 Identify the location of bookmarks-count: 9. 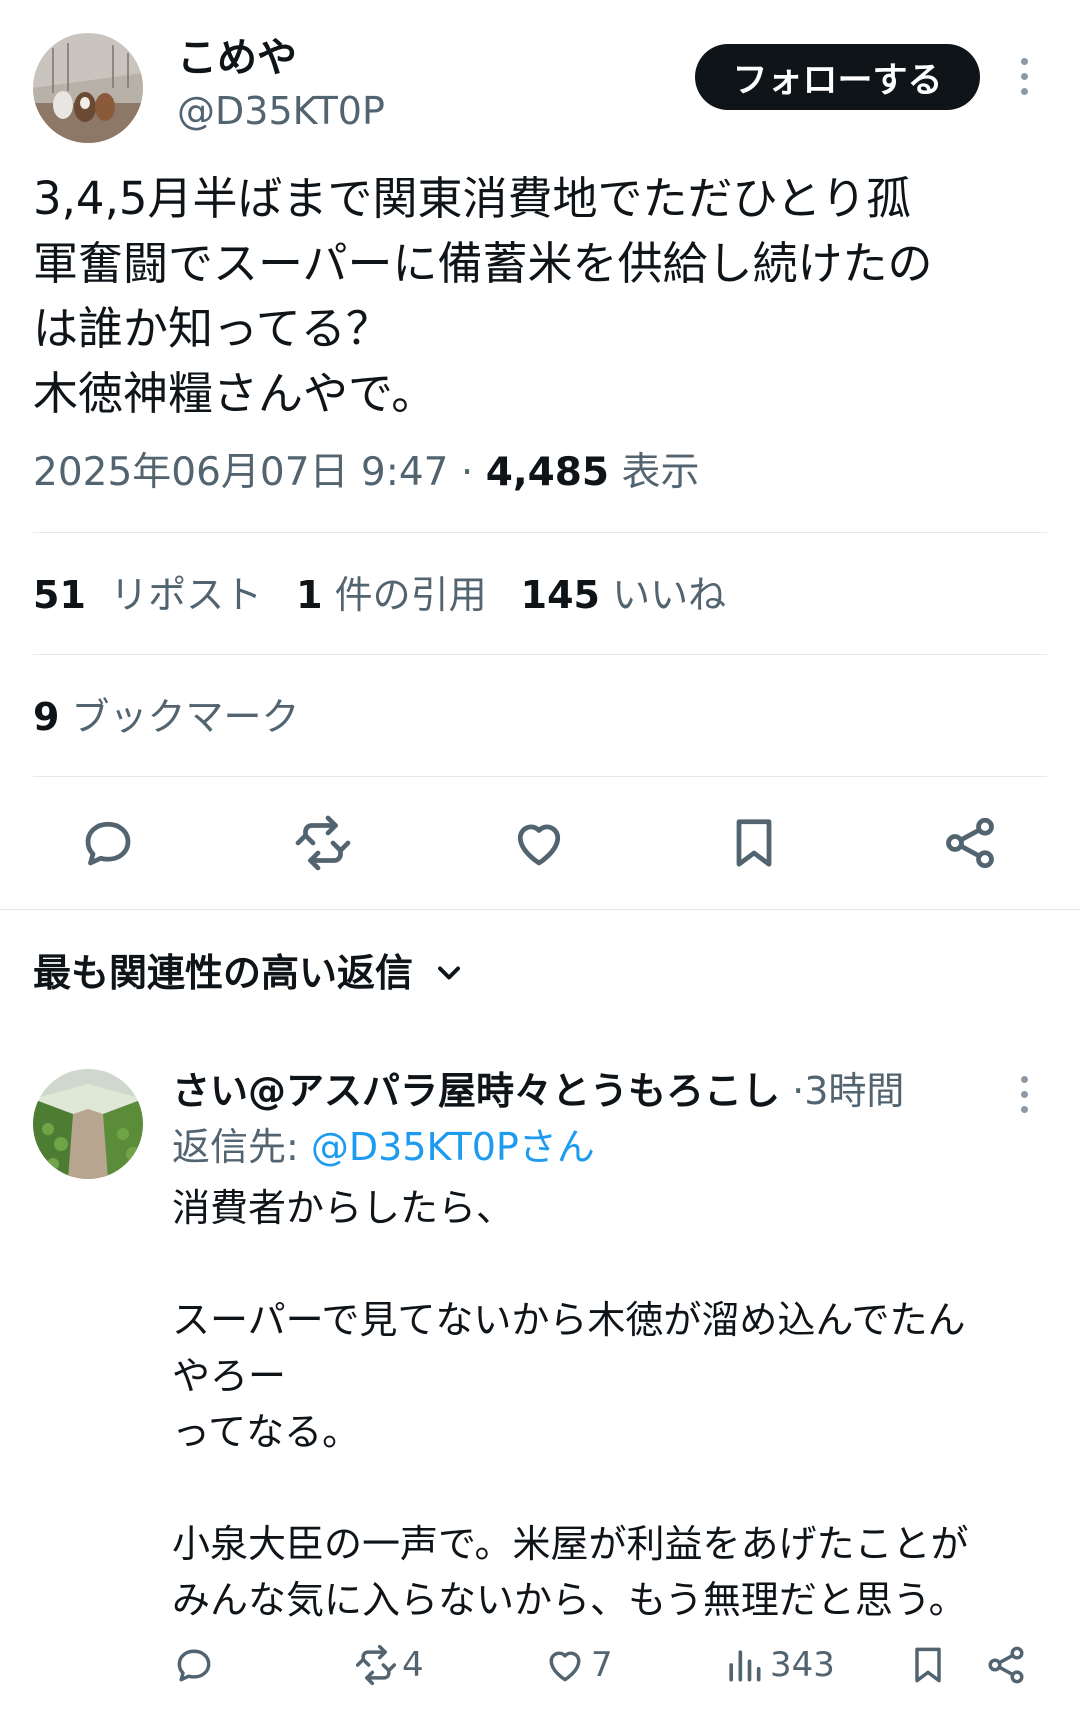
(46, 717).